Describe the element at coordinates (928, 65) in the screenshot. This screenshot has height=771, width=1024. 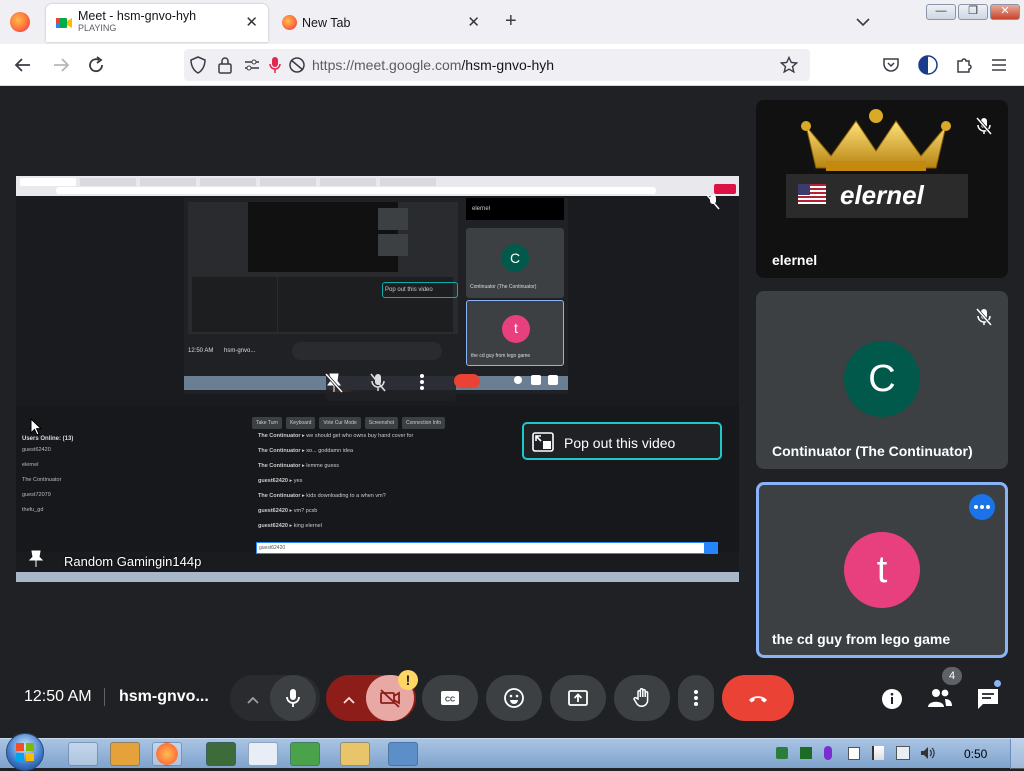
I see `account-icon` at that location.